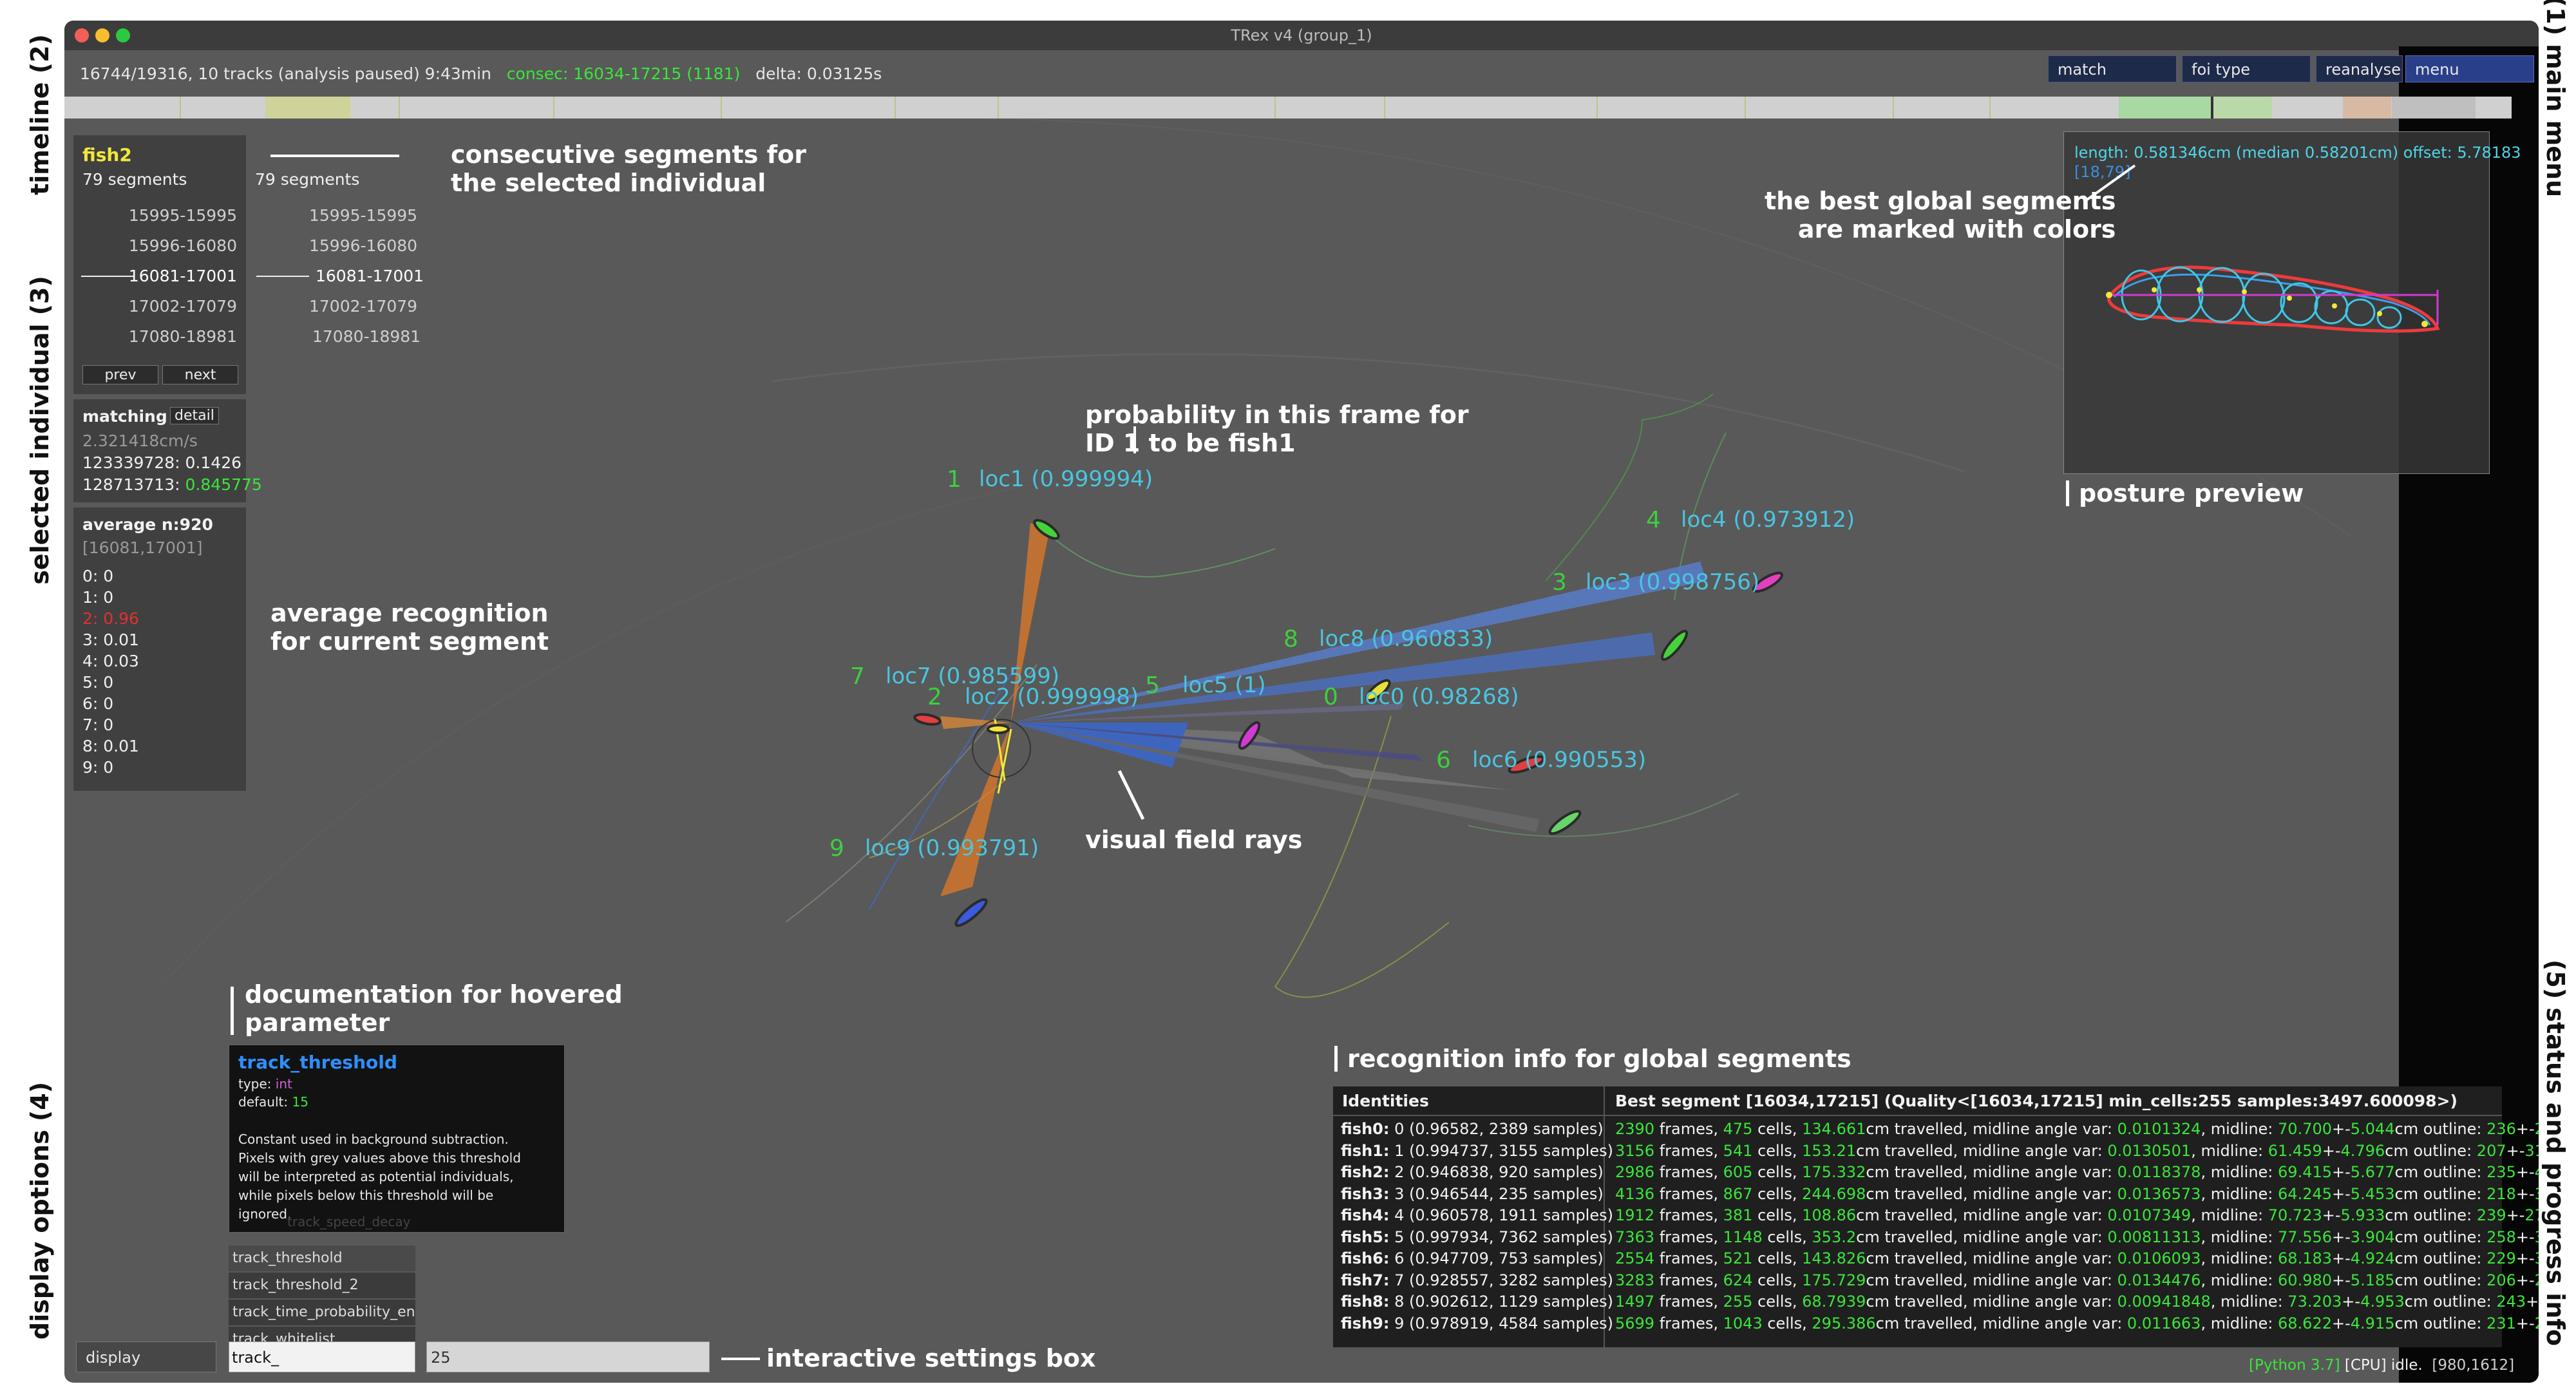  Describe the element at coordinates (2305, 1258) in the screenshot. I see `row-value: 68.183` at that location.